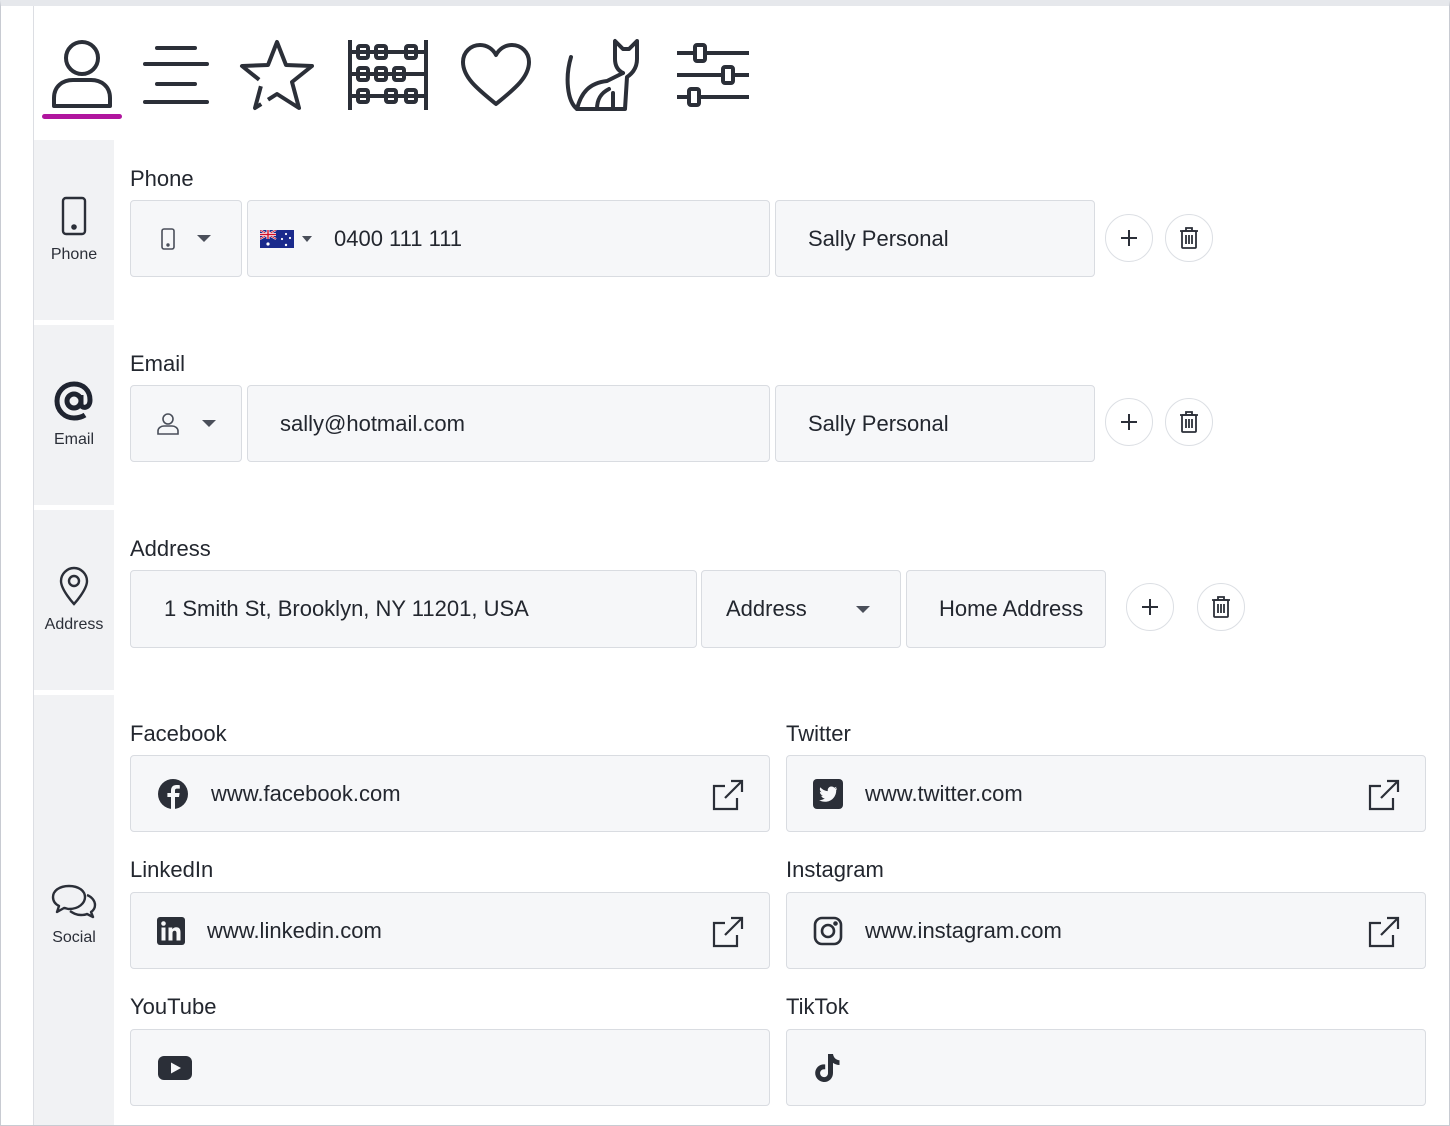 The height and width of the screenshot is (1126, 1450). I want to click on sidenav-social: Social, so click(74, 910).